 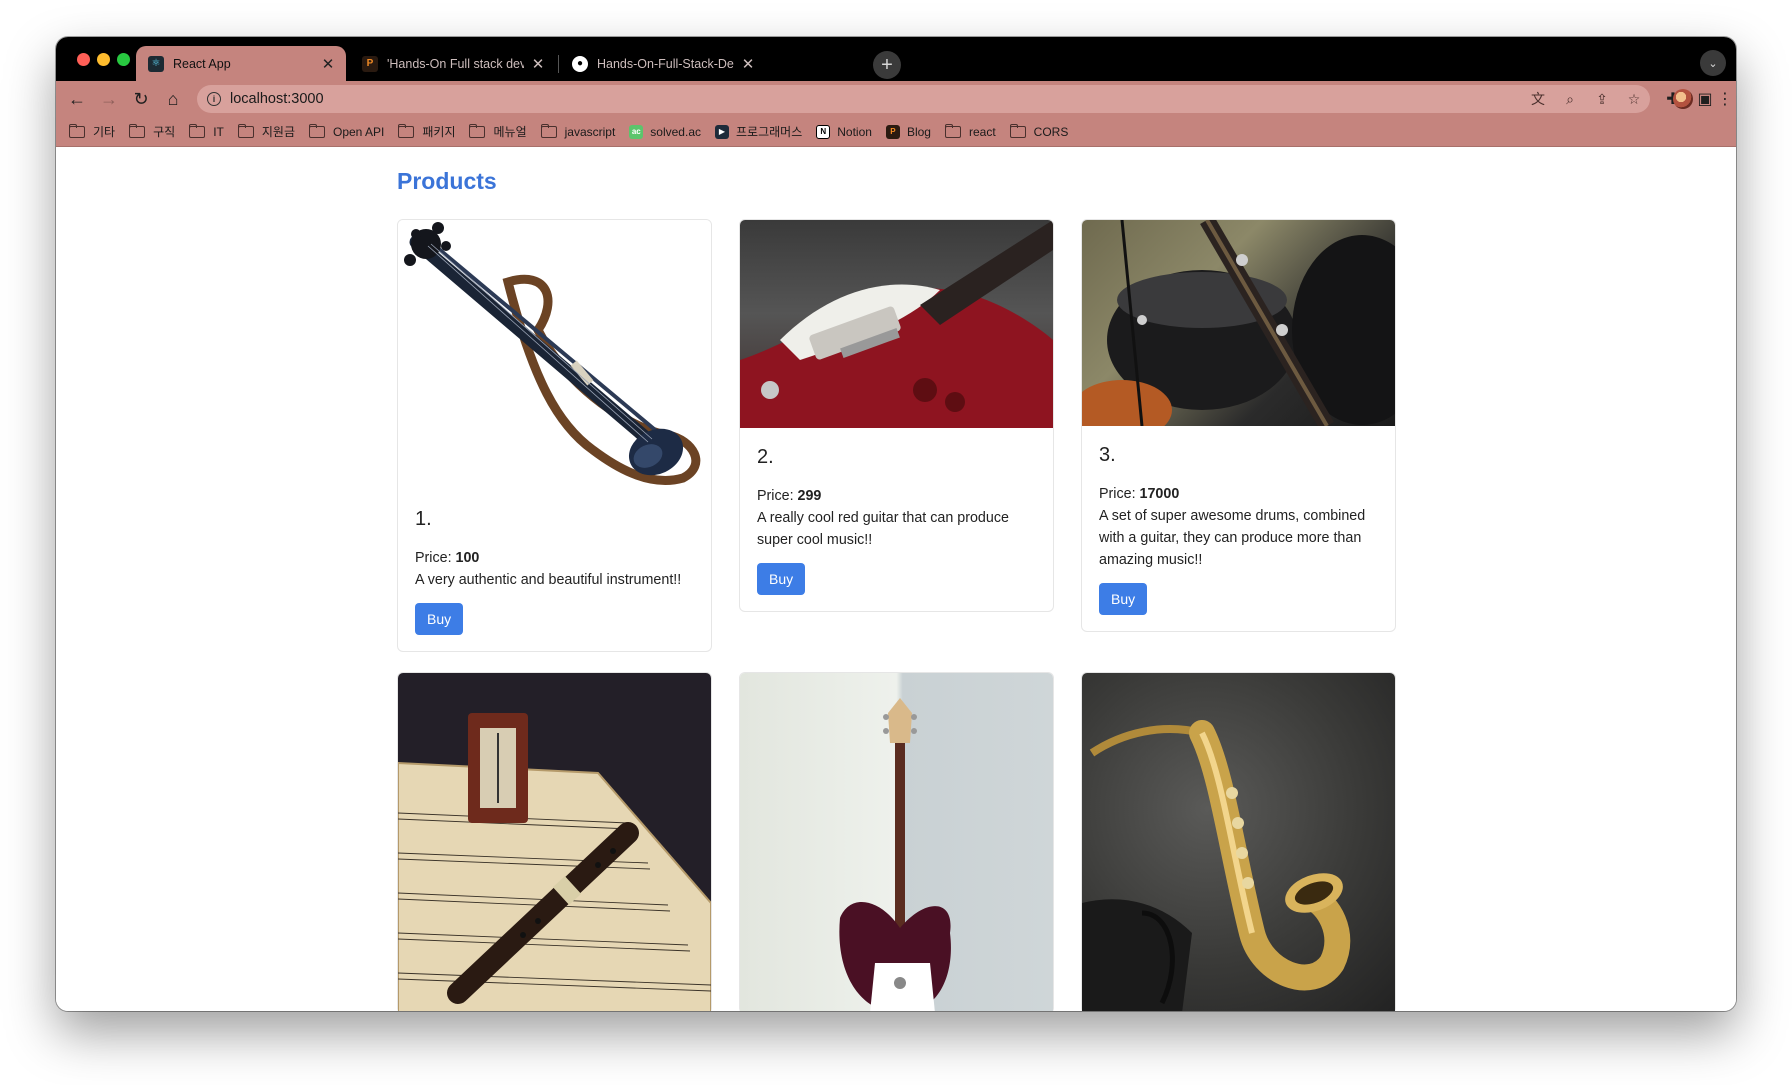 What do you see at coordinates (141, 99) in the screenshot?
I see `reload-button: ↻` at bounding box center [141, 99].